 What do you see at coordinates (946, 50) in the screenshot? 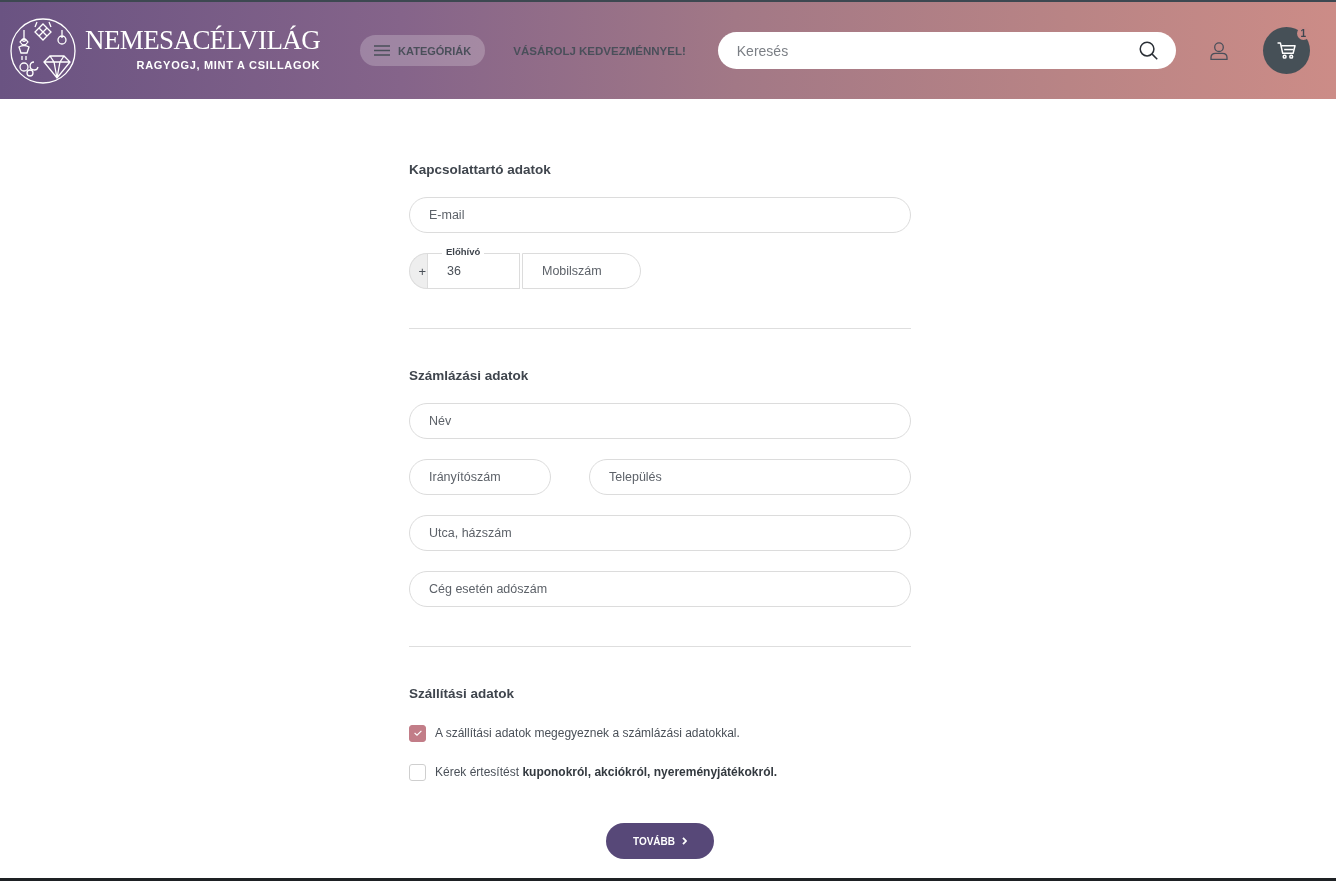
I see `search-field: Keresés` at bounding box center [946, 50].